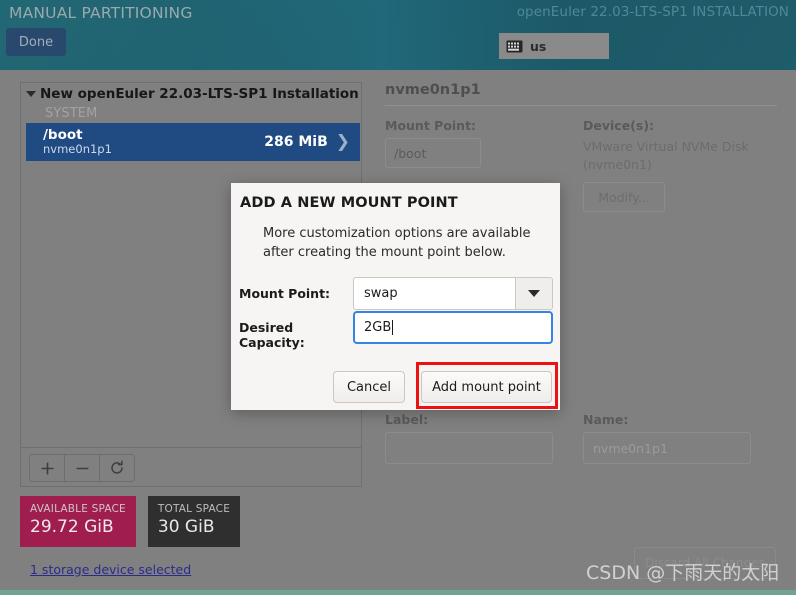 Image resolution: width=796 pixels, height=595 pixels. I want to click on product-title: openEuler 22.03-LTS-SP1 INSTALLATION, so click(652, 12).